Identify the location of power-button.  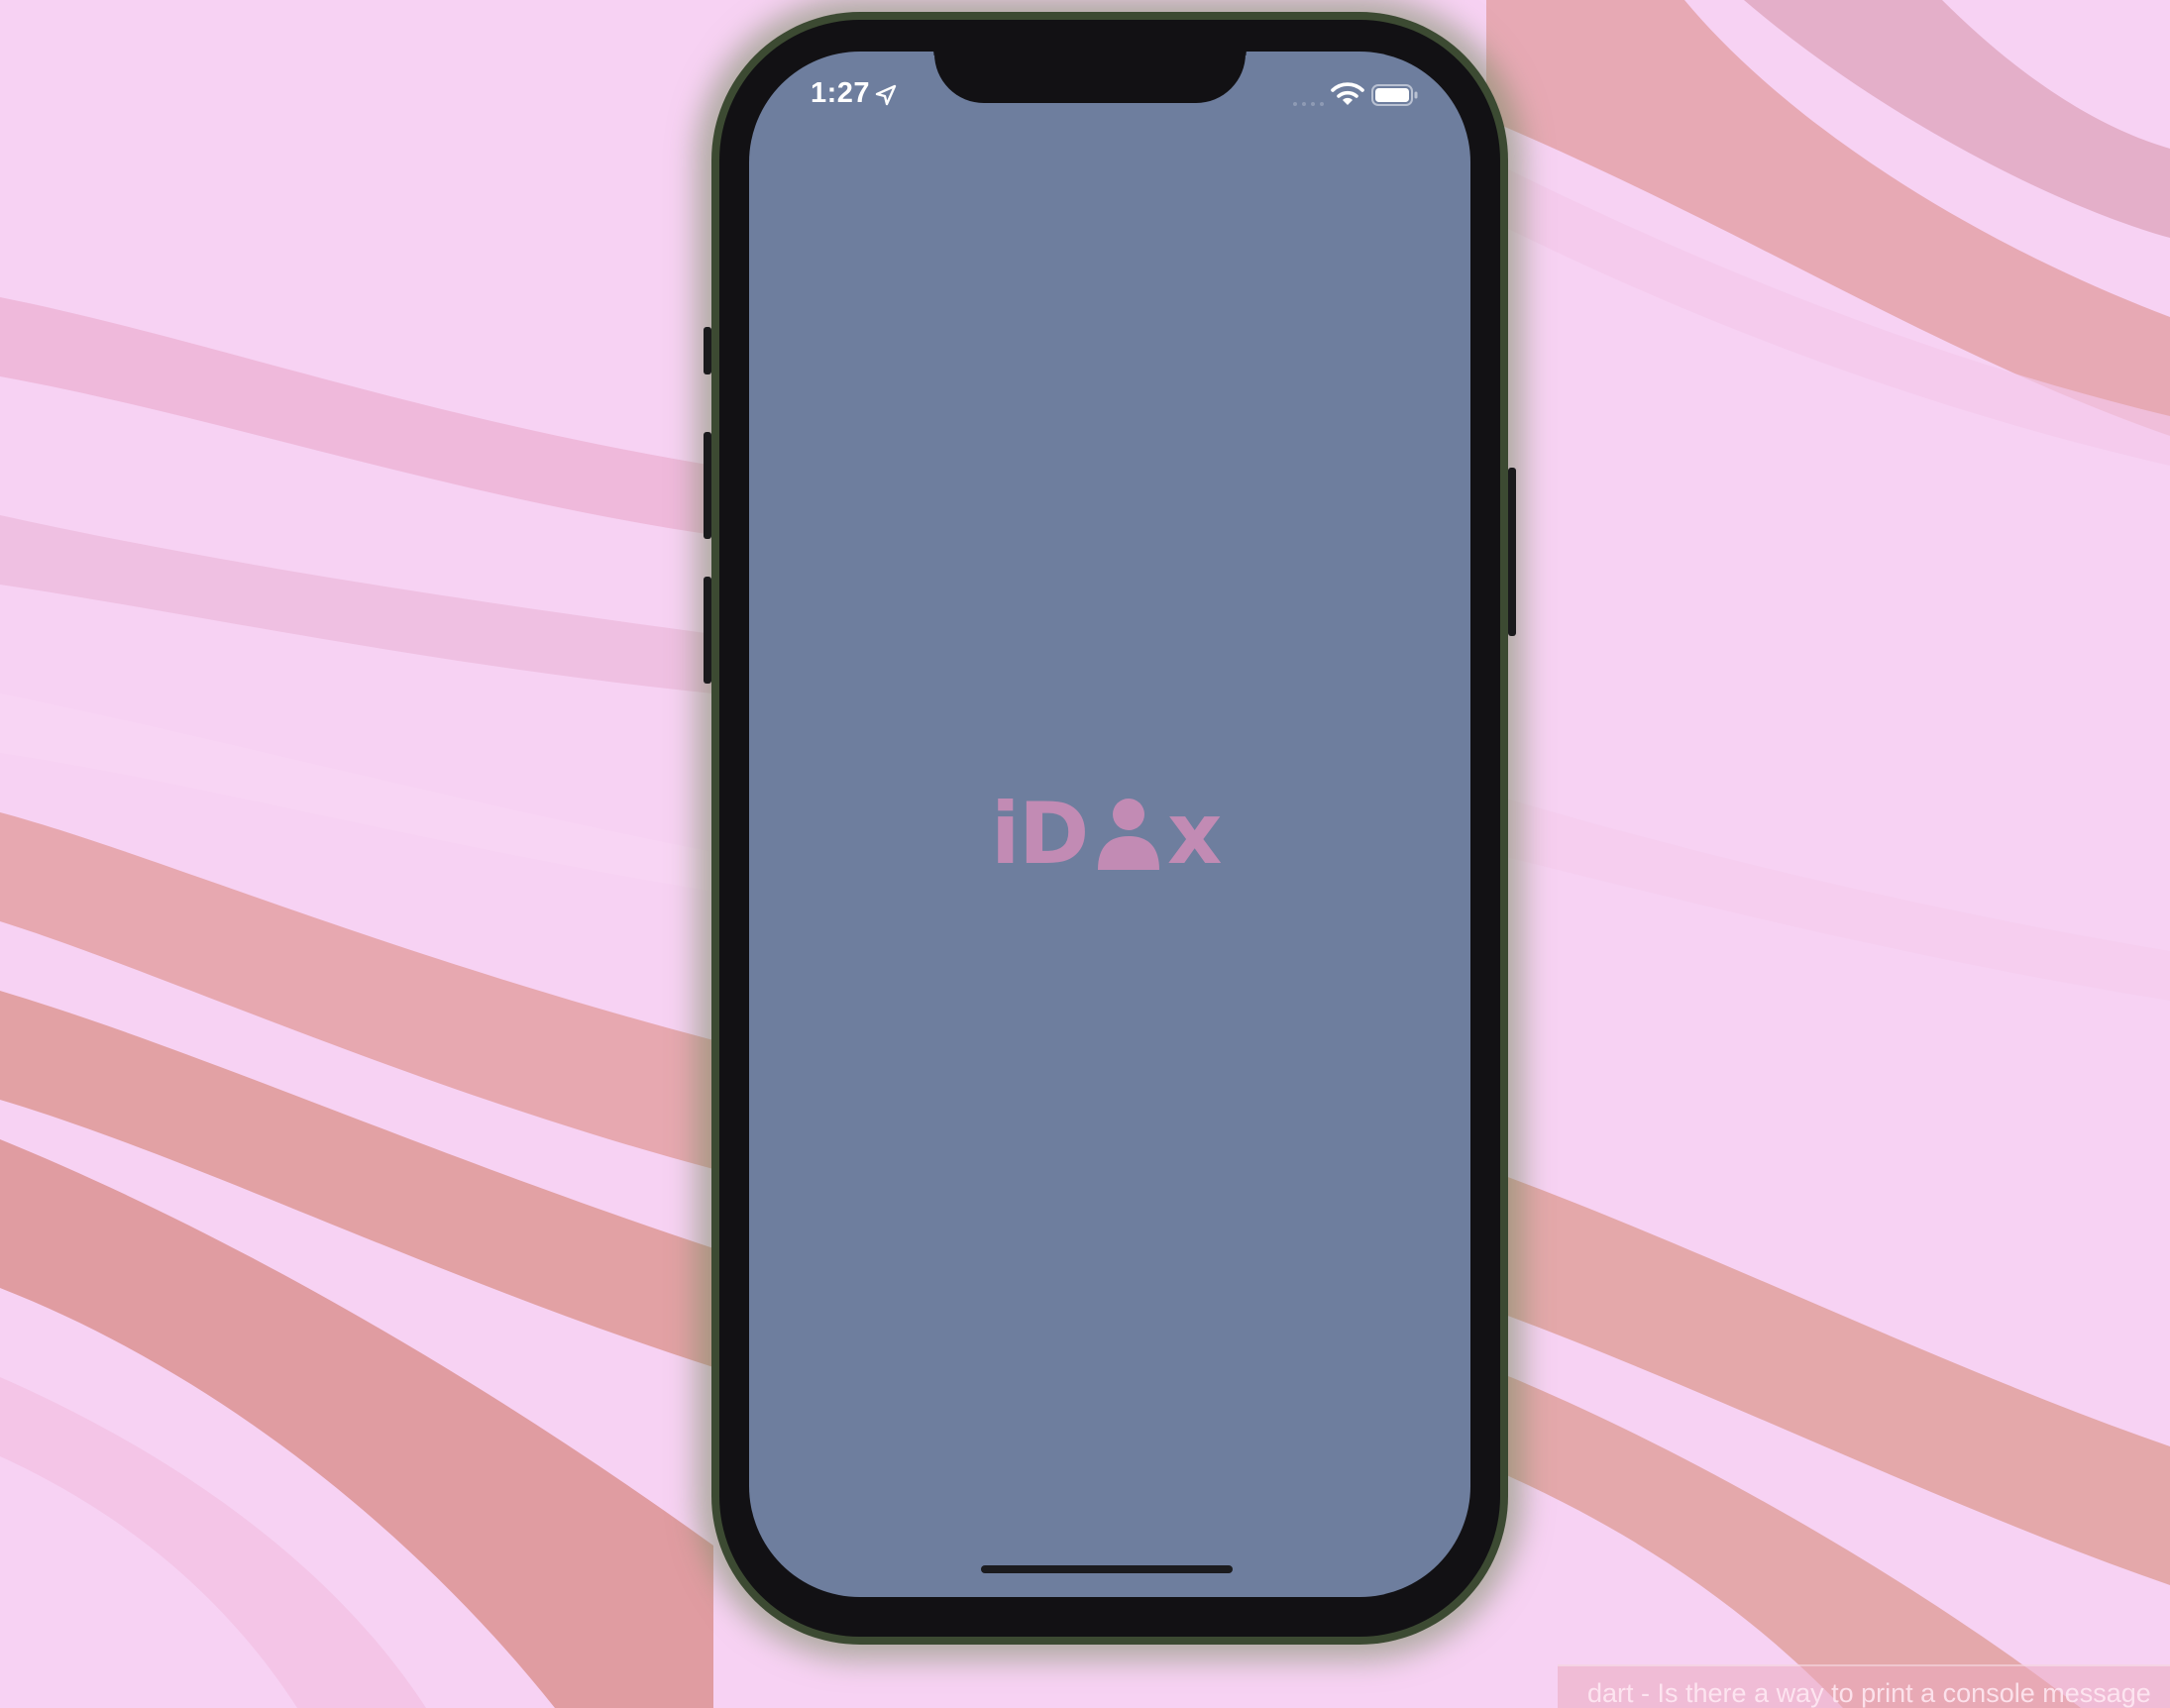
(1512, 552).